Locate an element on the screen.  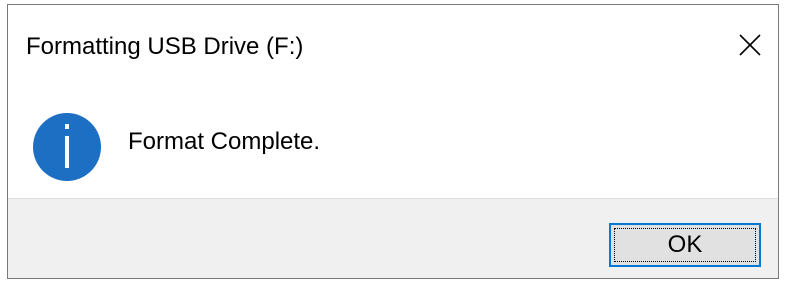
dialog-title: Formatting USB Drive (F:) is located at coordinates (165, 46).